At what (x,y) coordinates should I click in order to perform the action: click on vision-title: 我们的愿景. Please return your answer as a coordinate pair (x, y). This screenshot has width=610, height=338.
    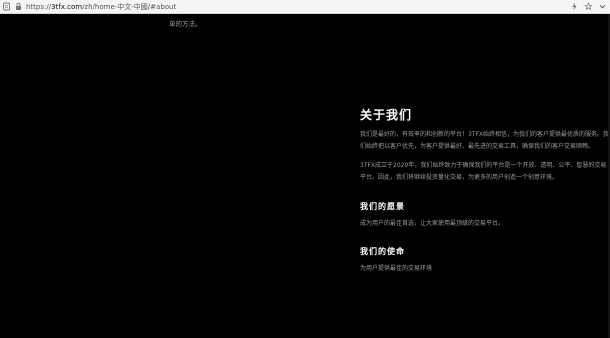
    Looking at the image, I should click on (382, 206).